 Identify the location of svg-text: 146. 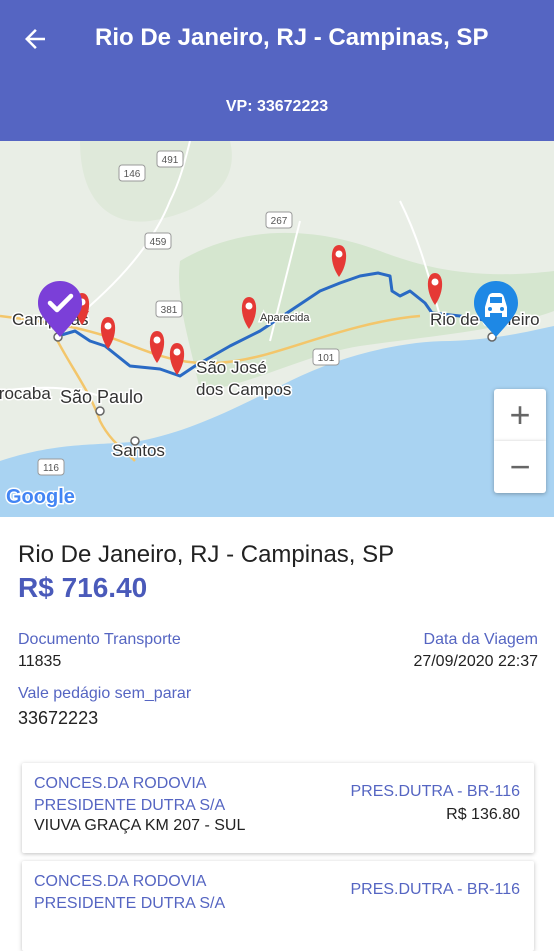
(132, 174).